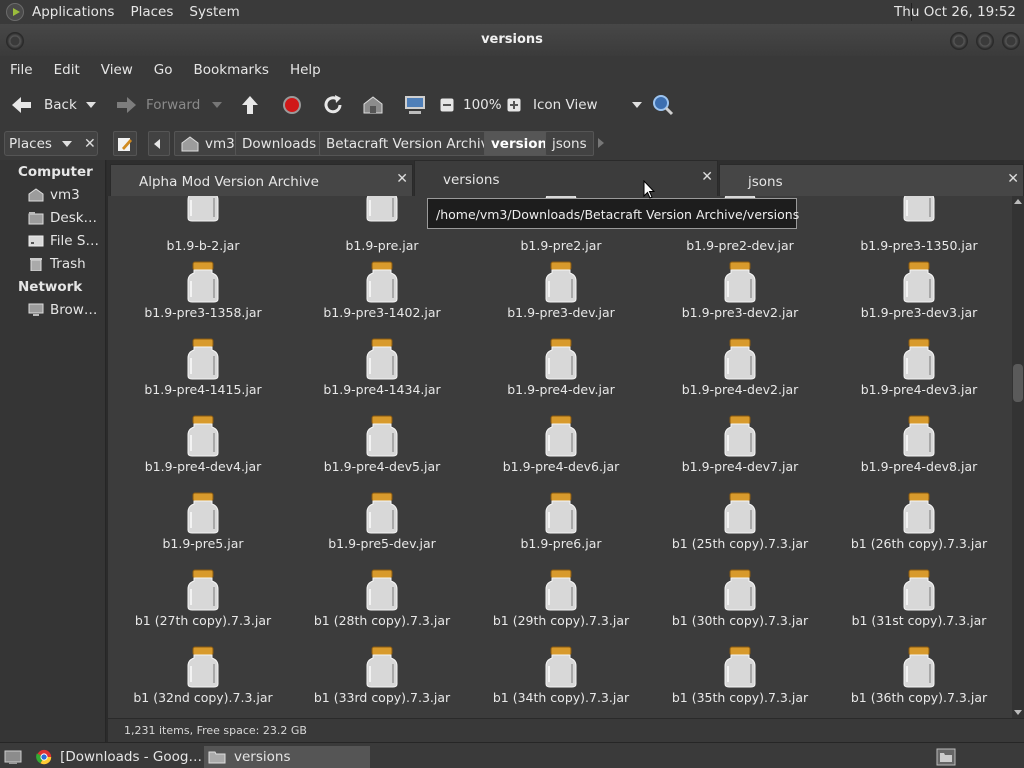 The image size is (1024, 768). Describe the element at coordinates (985, 41) in the screenshot. I see `maximize-button` at that location.